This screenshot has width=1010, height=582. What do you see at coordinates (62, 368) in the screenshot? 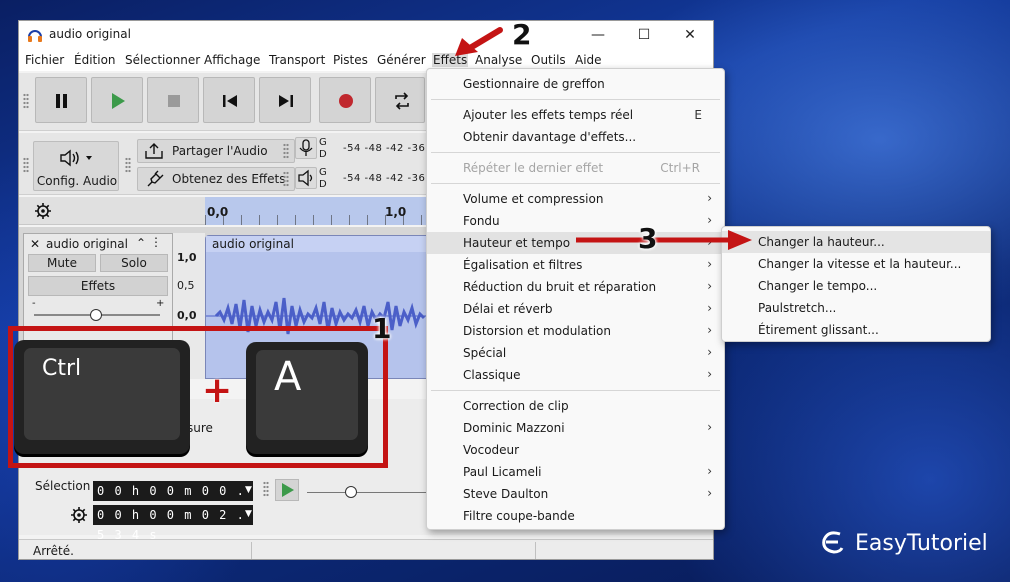
I see `ctrl-key-label: Ctrl` at bounding box center [62, 368].